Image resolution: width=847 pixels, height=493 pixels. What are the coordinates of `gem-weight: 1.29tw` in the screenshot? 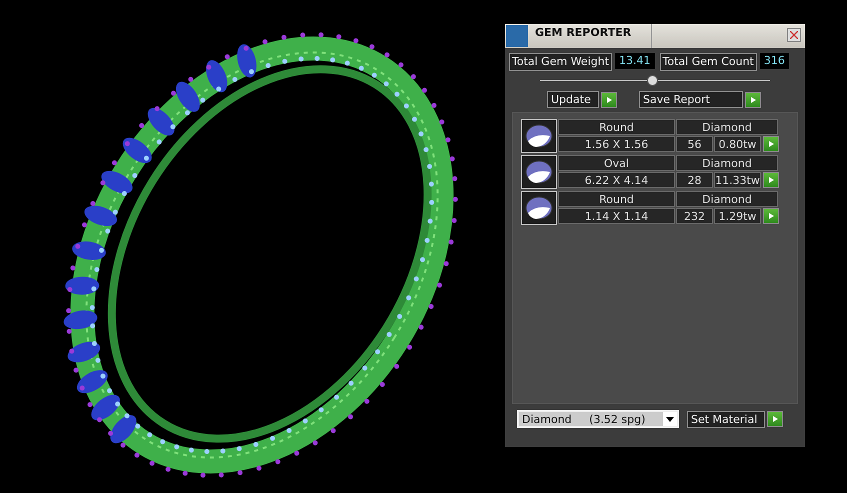 It's located at (737, 216).